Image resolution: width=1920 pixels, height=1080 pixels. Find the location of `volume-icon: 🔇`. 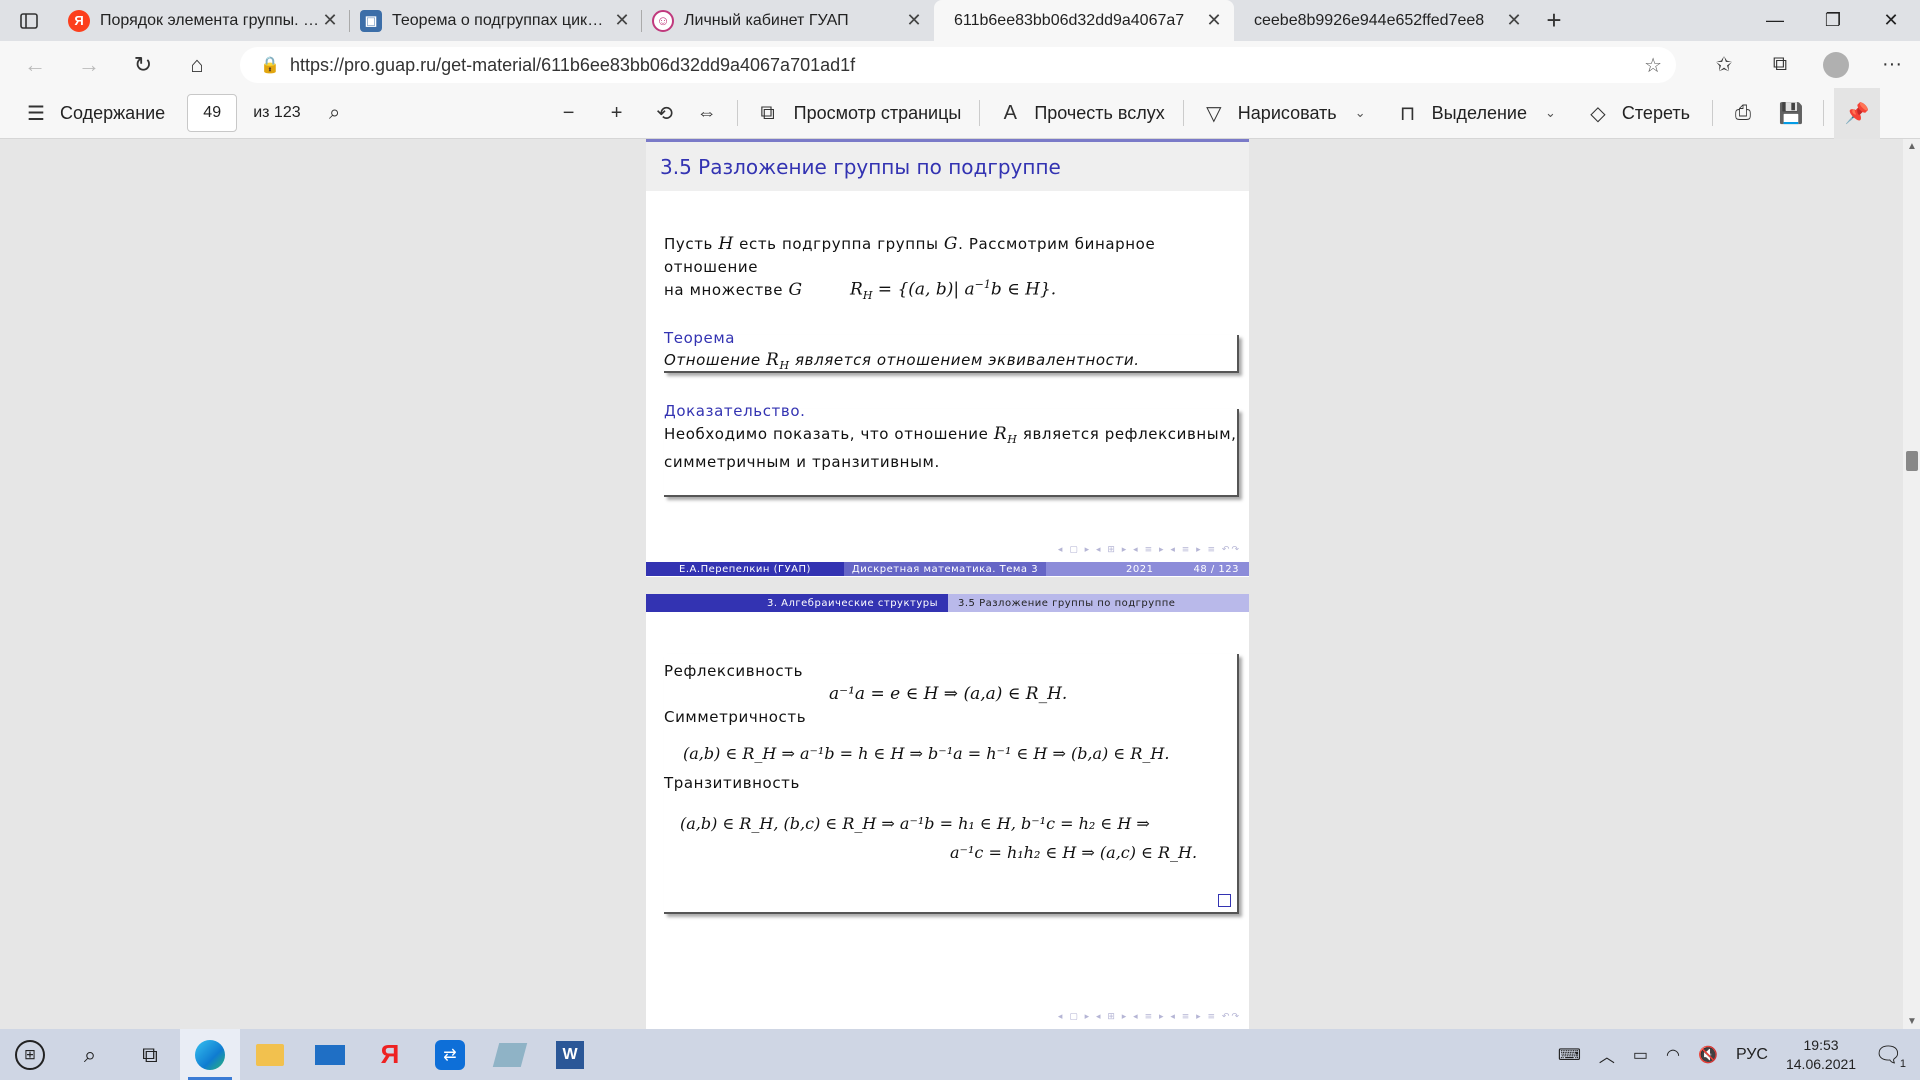

volume-icon: 🔇 is located at coordinates (1708, 1055).